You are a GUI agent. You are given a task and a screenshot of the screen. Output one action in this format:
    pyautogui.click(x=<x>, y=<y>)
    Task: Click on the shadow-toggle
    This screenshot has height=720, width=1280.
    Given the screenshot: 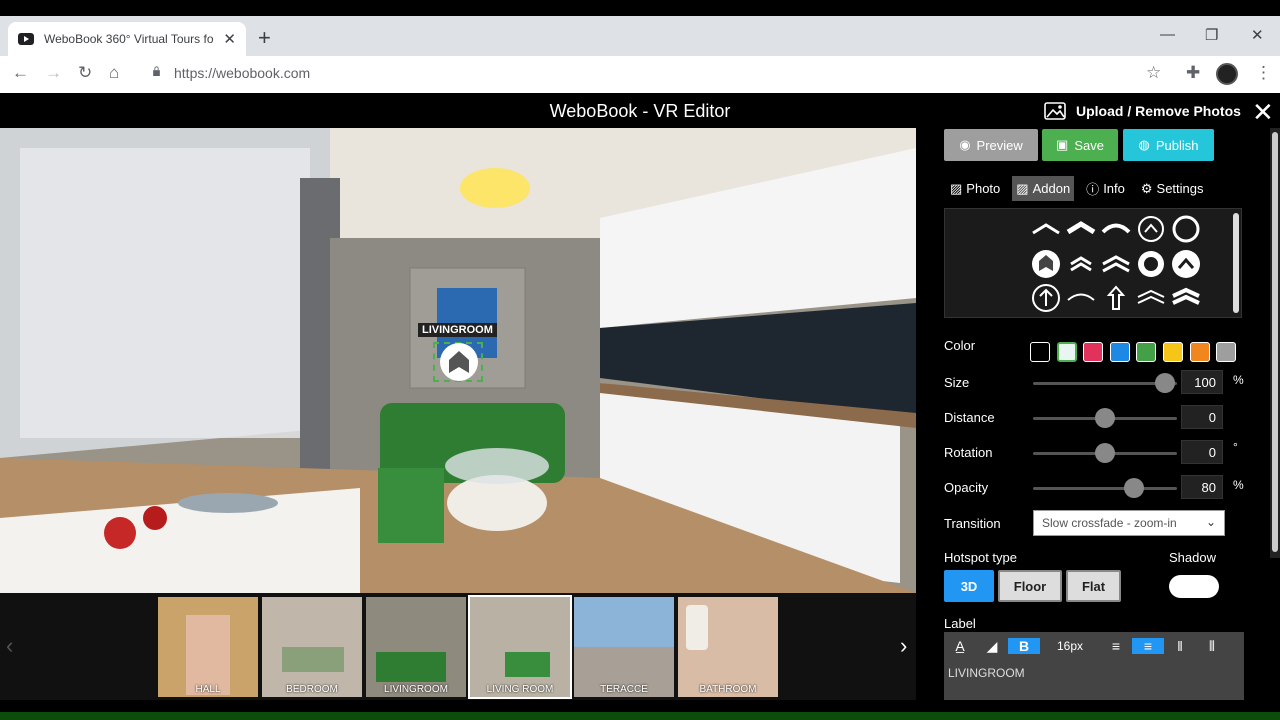 What is the action you would take?
    pyautogui.click(x=1194, y=586)
    